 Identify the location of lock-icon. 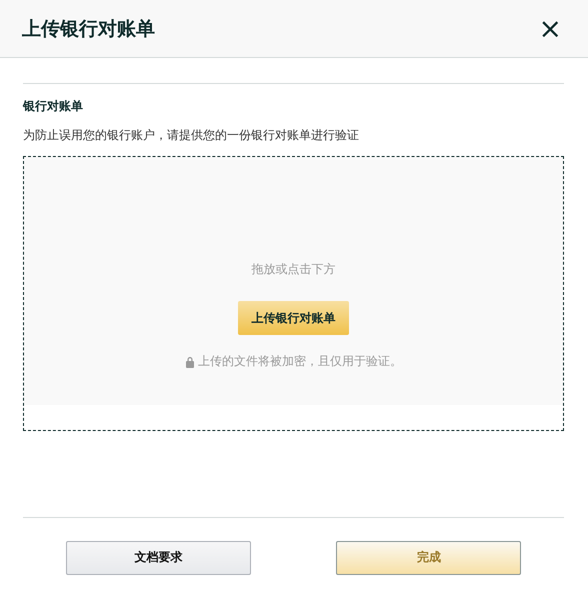
(190, 362).